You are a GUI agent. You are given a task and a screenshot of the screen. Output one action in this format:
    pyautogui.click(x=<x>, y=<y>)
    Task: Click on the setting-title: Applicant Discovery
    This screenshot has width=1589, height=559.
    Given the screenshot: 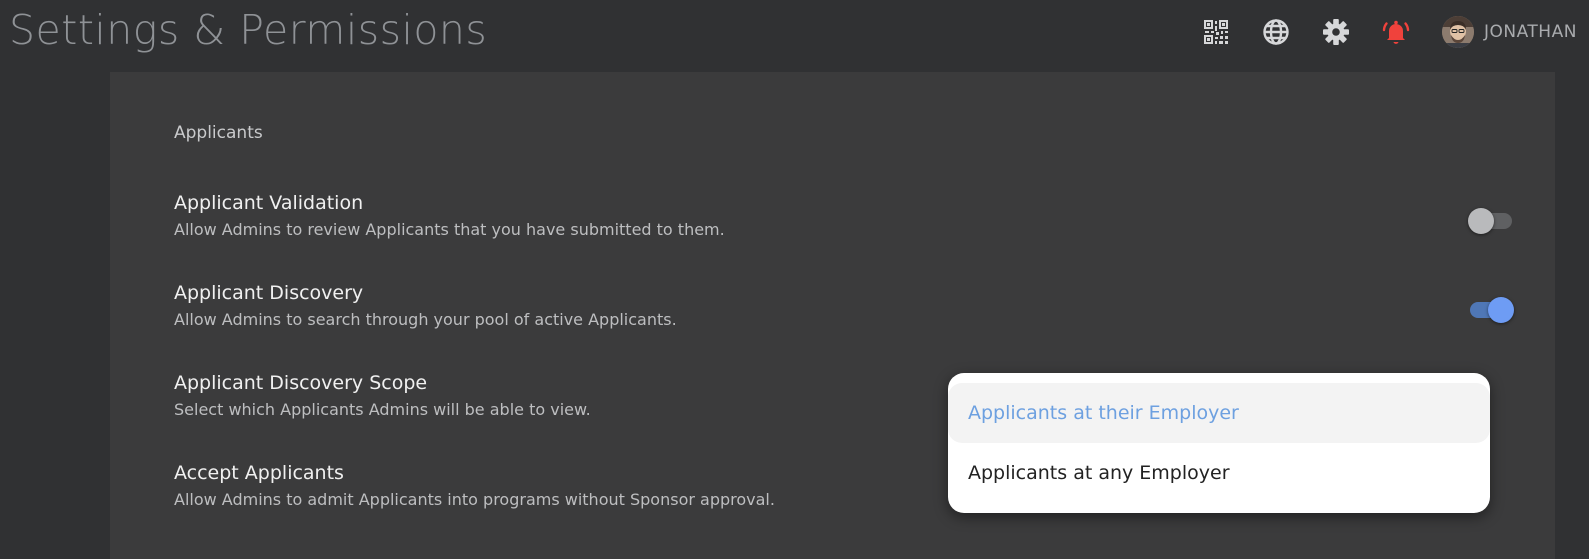 What is the action you would take?
    pyautogui.click(x=269, y=293)
    